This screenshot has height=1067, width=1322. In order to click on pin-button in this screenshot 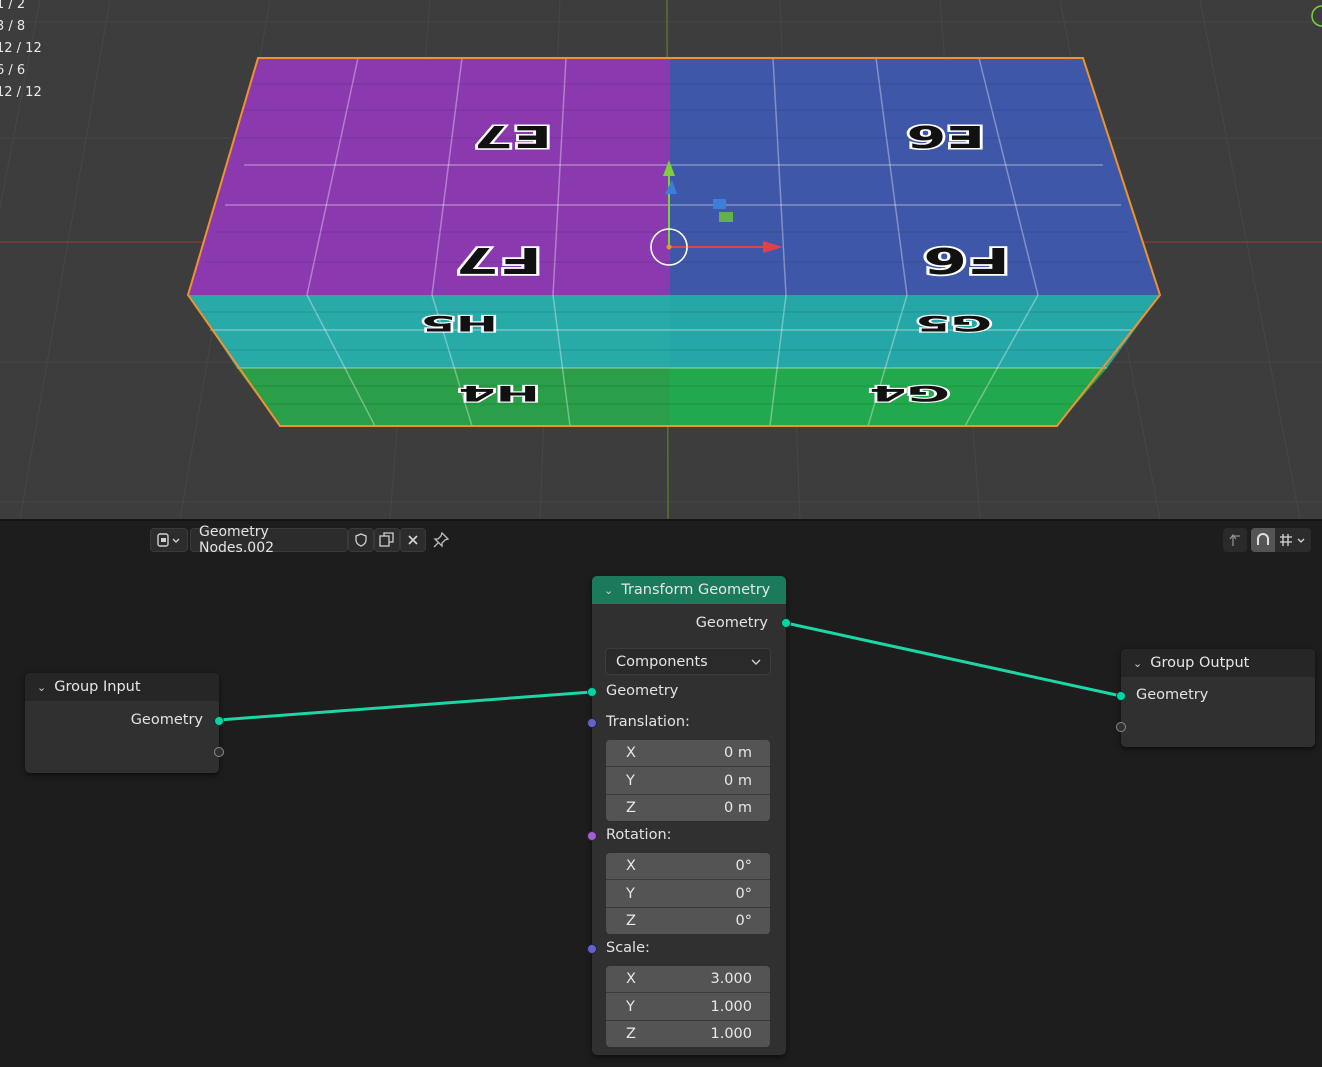, I will do `click(441, 540)`.